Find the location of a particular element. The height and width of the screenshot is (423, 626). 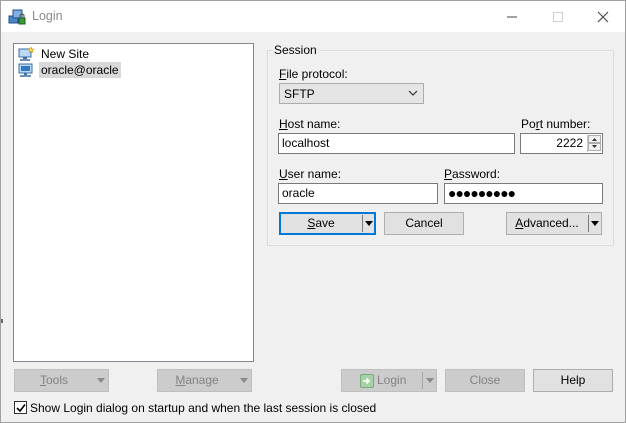

window-title: Login is located at coordinates (47, 16).